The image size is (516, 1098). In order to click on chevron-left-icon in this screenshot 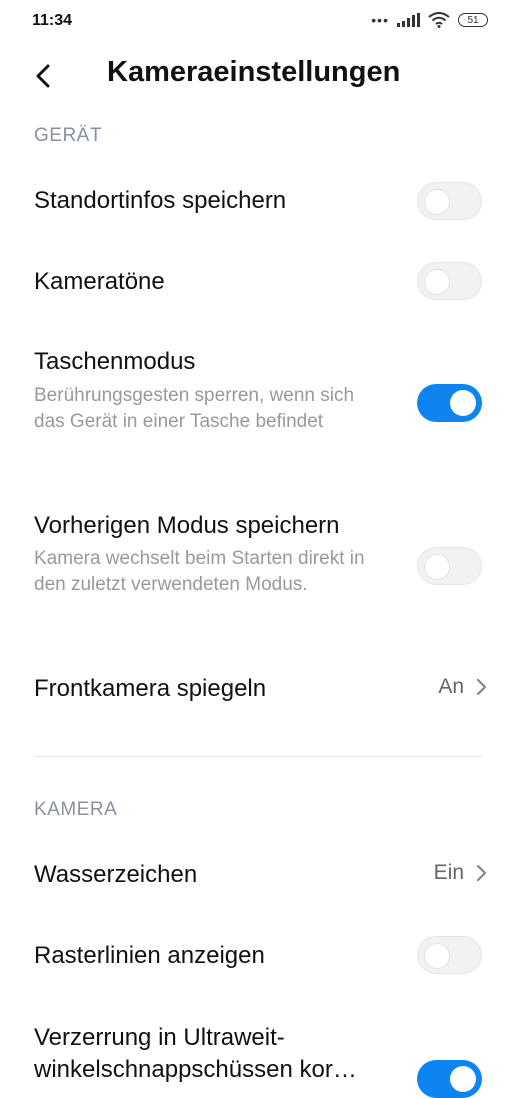, I will do `click(43, 76)`.